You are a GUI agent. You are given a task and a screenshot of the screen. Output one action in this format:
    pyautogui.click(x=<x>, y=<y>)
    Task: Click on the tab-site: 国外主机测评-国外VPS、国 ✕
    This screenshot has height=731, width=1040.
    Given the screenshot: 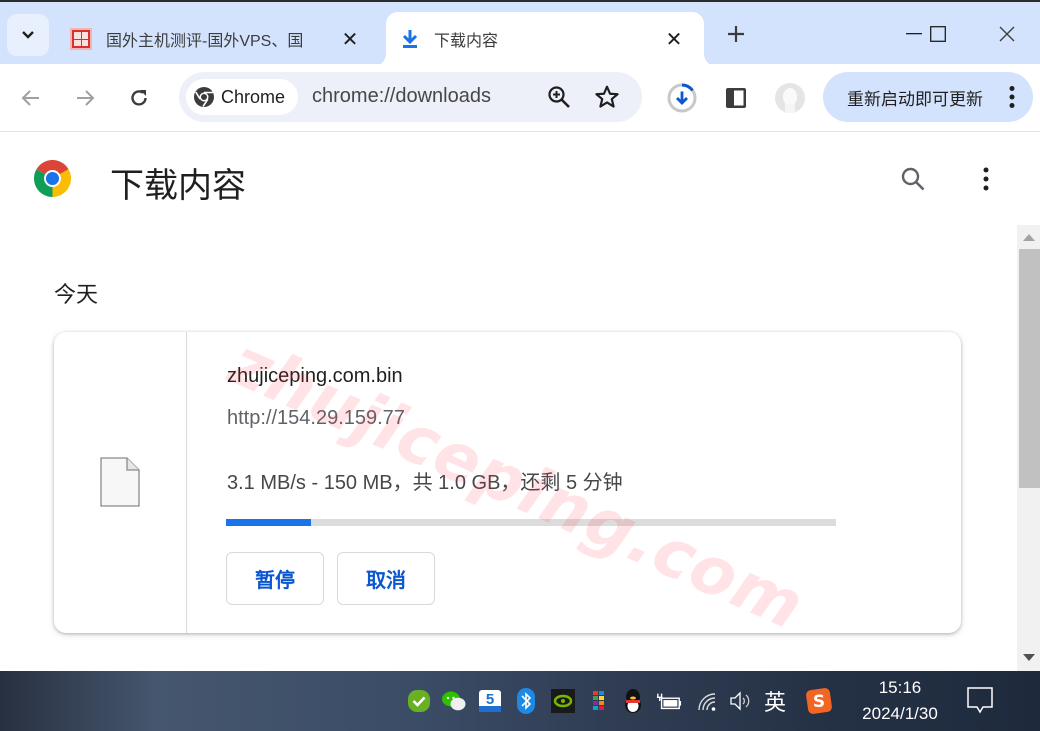 What is the action you would take?
    pyautogui.click(x=220, y=39)
    